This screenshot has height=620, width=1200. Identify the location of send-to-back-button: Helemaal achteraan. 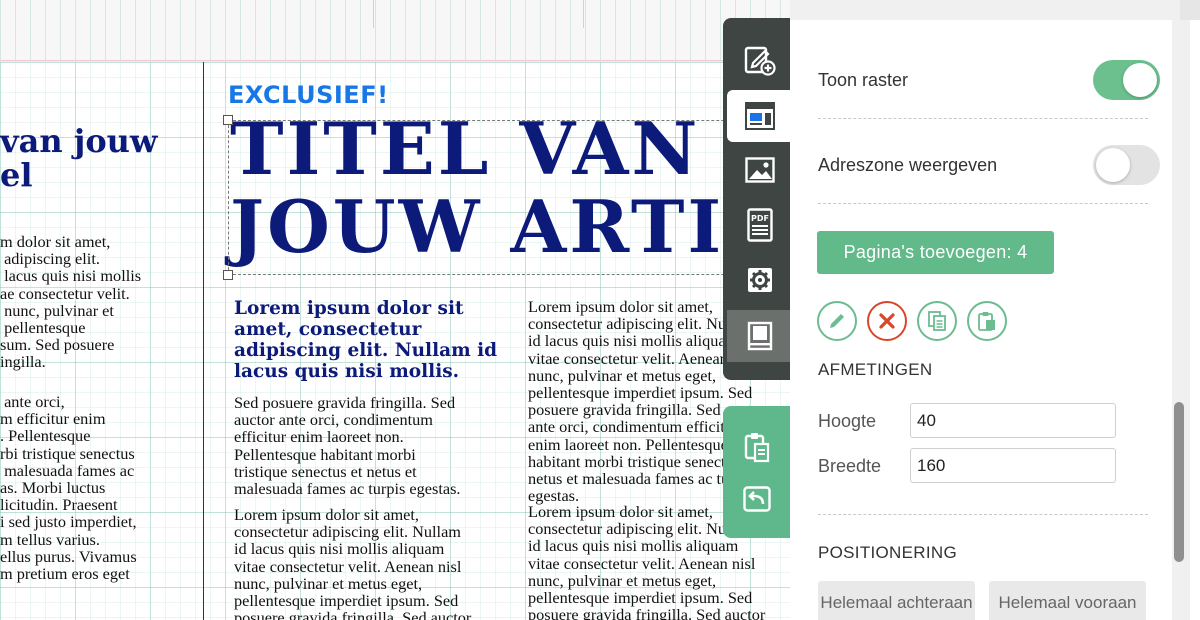
(896, 600).